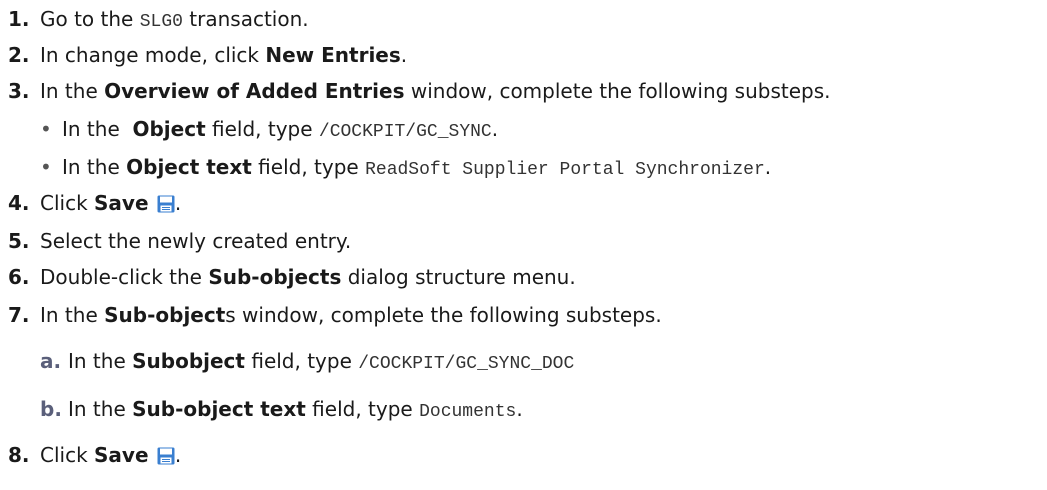  I want to click on ui-term: Object text, so click(189, 167).